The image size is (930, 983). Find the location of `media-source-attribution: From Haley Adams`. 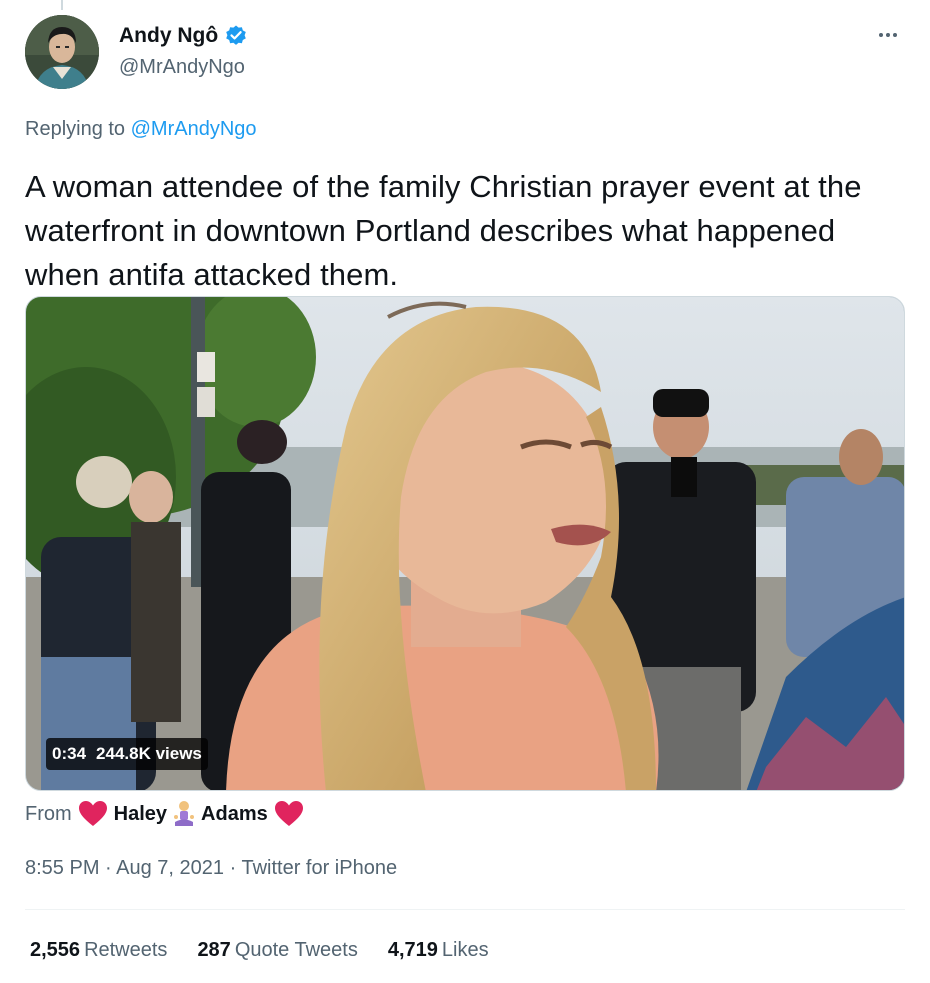

media-source-attribution: From Haley Adams is located at coordinates (164, 814).